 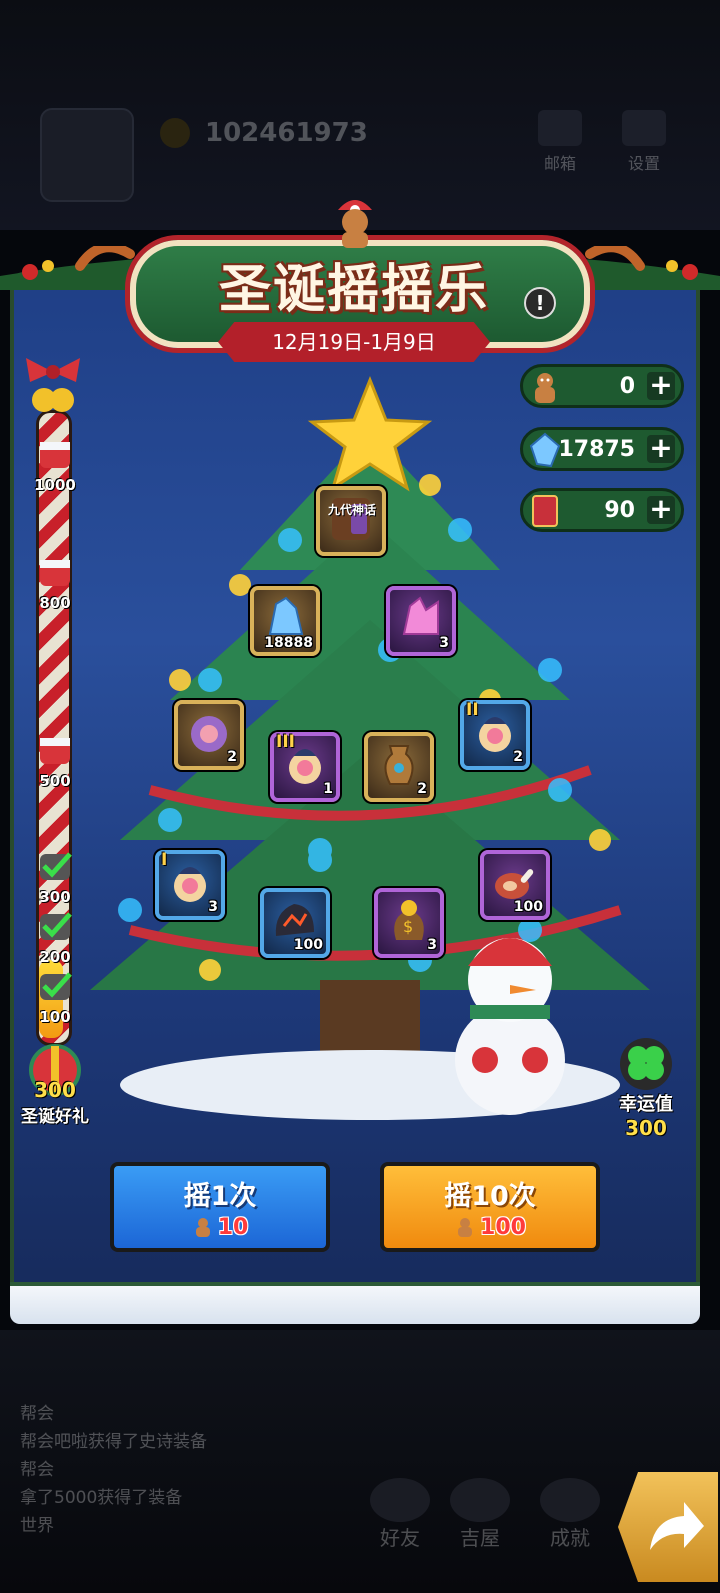 What do you see at coordinates (570, 1538) in the screenshot?
I see `nav-achievements-label: 成就` at bounding box center [570, 1538].